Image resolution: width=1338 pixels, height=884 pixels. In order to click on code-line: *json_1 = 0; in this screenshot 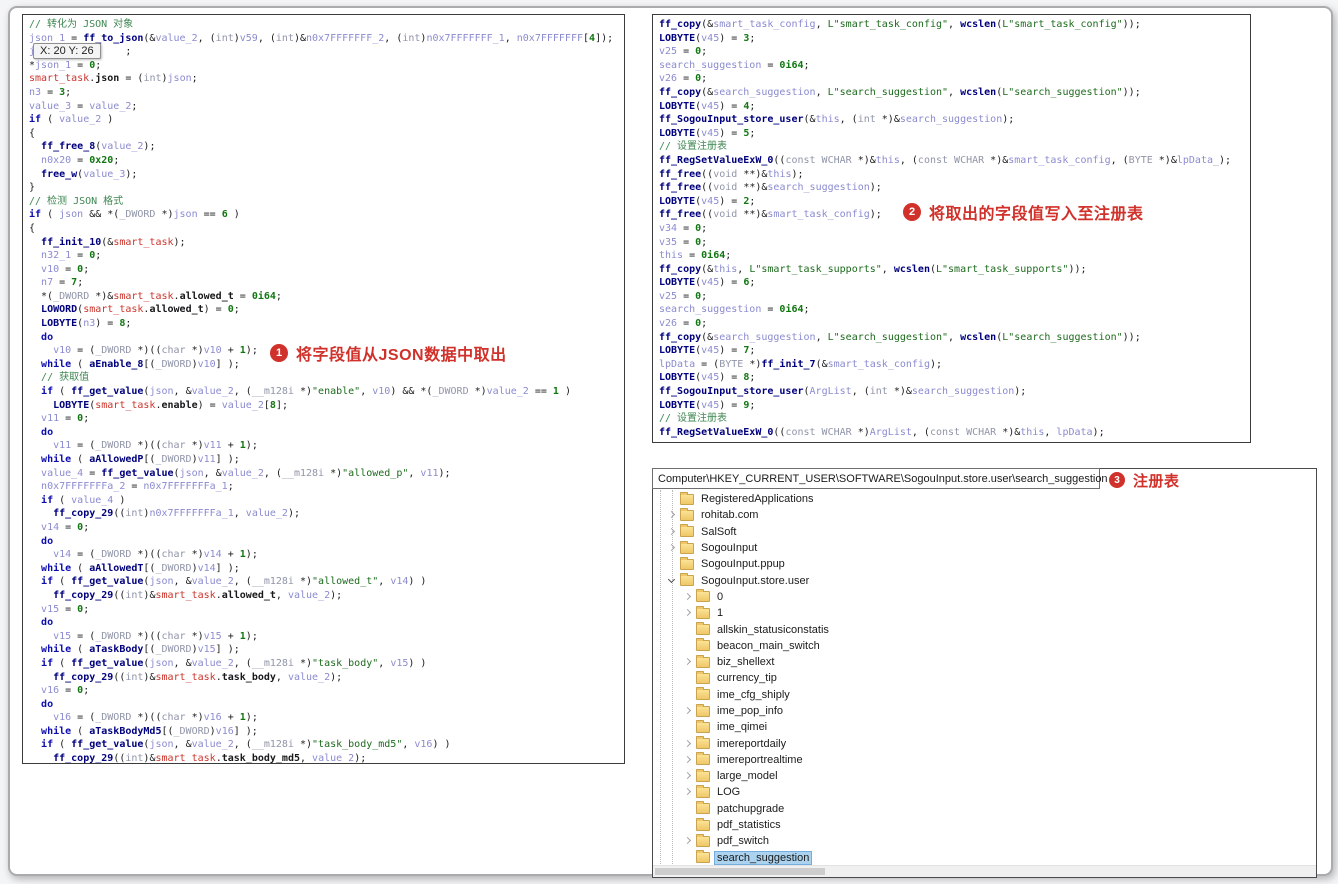, I will do `click(65, 65)`.